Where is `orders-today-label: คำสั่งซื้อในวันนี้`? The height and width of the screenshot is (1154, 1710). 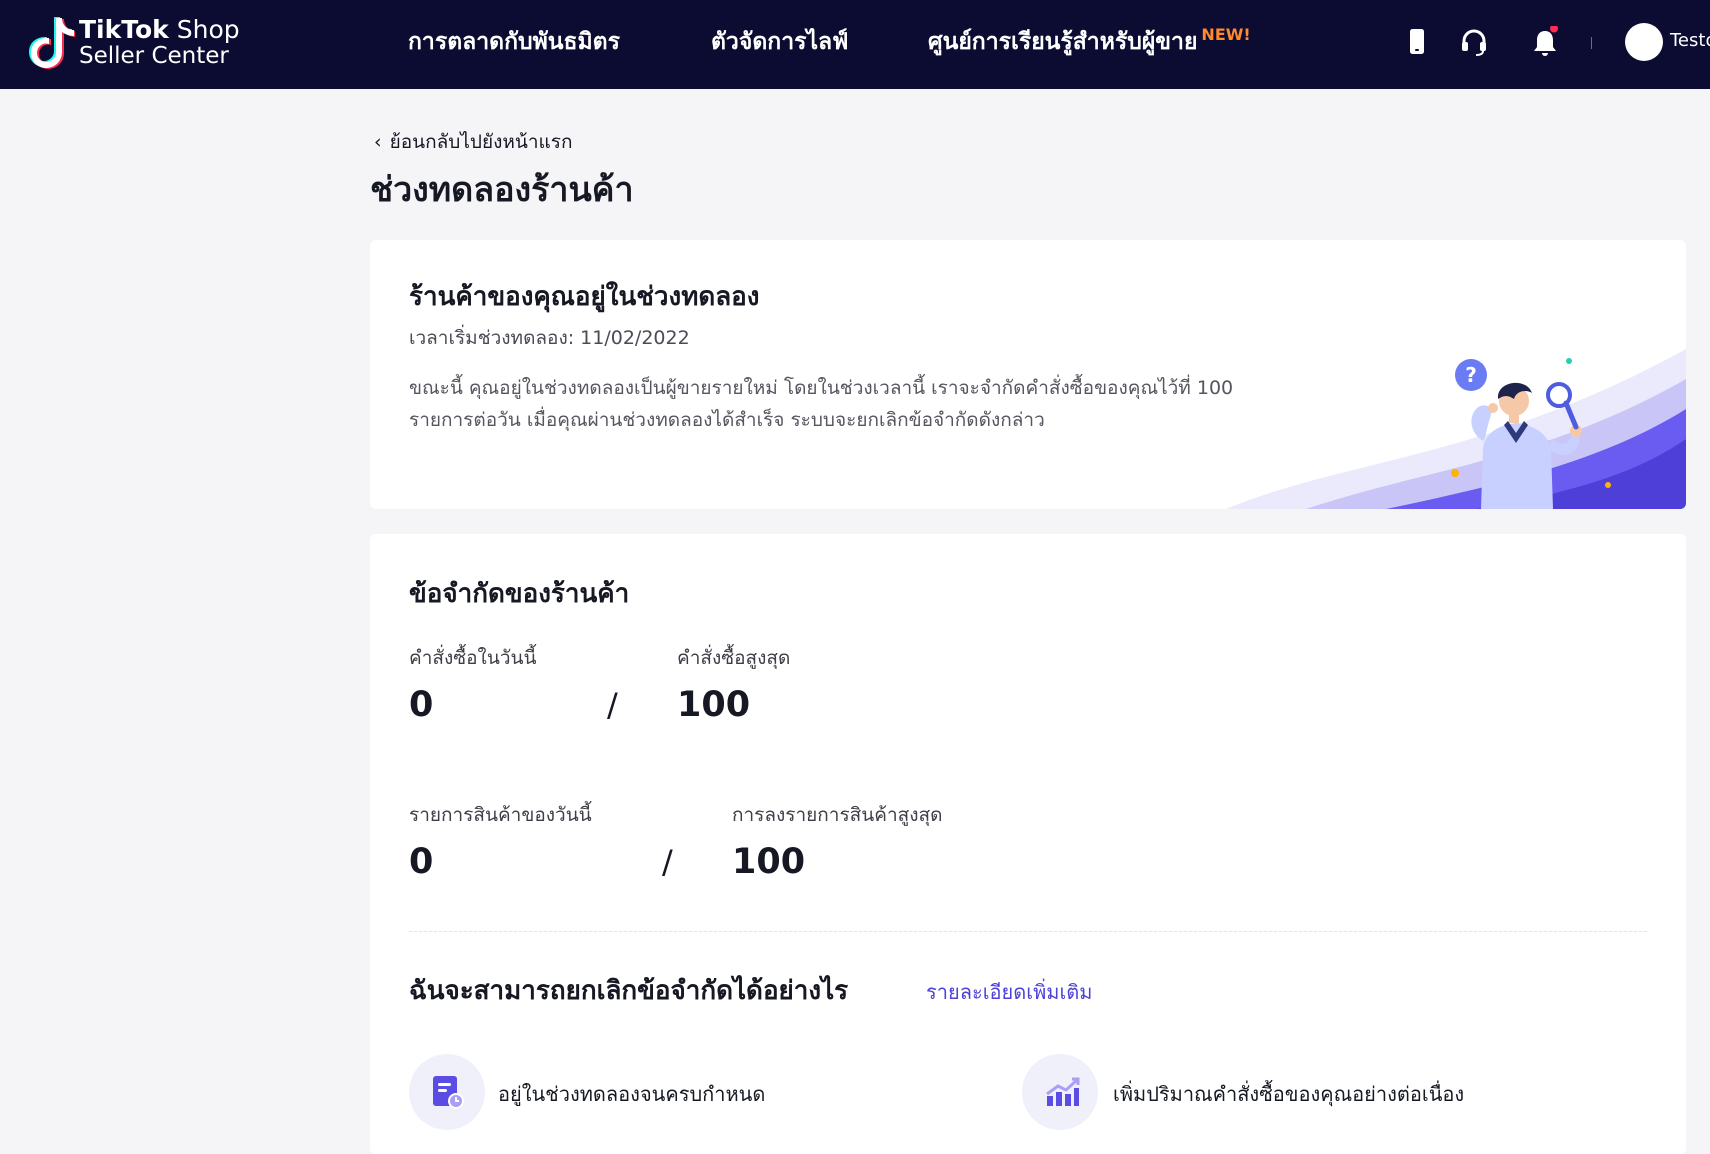 orders-today-label: คำสั่งซื้อในวันนี้ is located at coordinates (473, 658).